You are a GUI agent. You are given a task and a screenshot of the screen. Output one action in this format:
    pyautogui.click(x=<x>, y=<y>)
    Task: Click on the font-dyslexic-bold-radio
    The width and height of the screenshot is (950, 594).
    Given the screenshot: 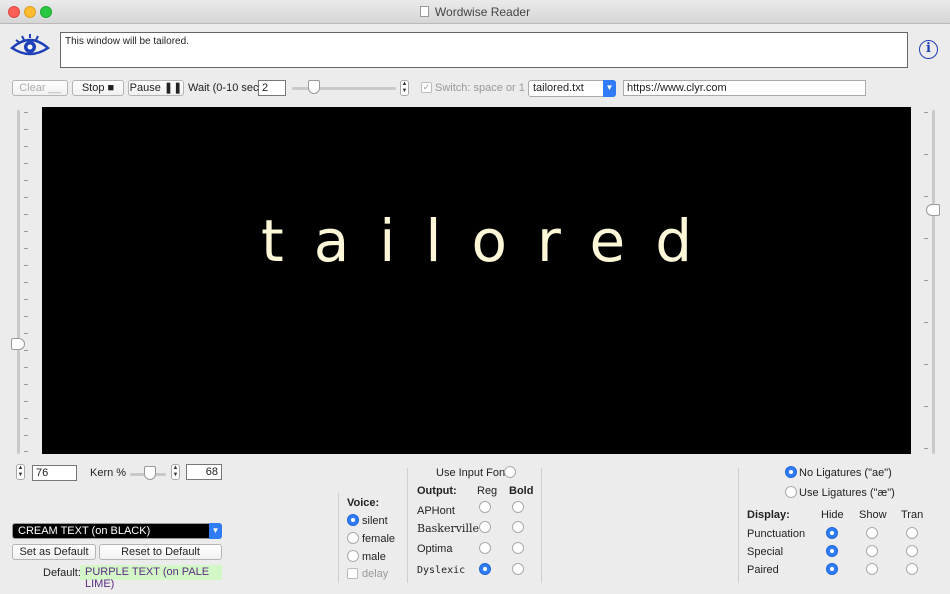 What is the action you would take?
    pyautogui.click(x=518, y=569)
    